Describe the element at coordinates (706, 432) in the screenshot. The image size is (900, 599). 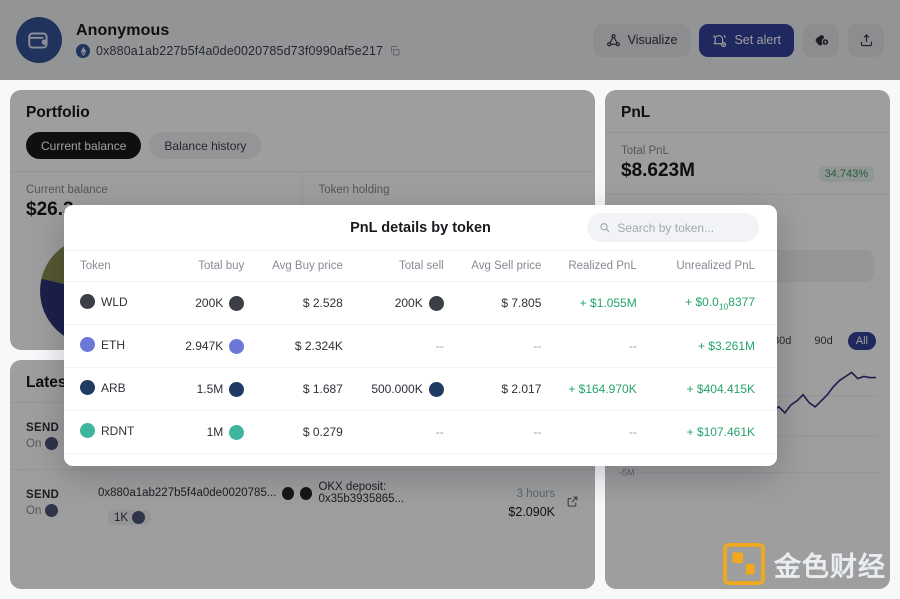
I see `cell-unrealized-pnl: + $107.461K` at that location.